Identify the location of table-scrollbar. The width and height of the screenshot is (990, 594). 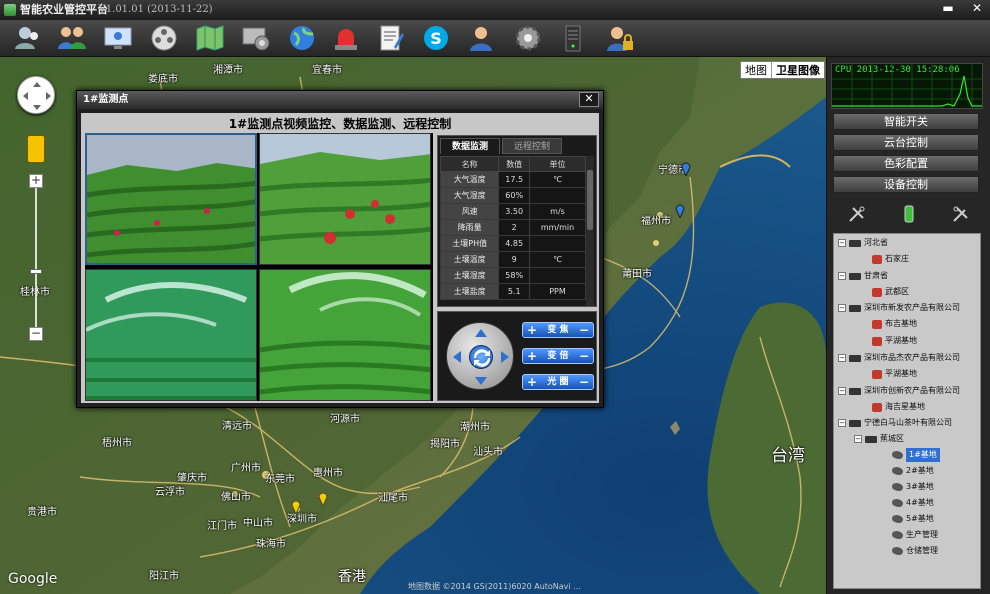
(590, 231).